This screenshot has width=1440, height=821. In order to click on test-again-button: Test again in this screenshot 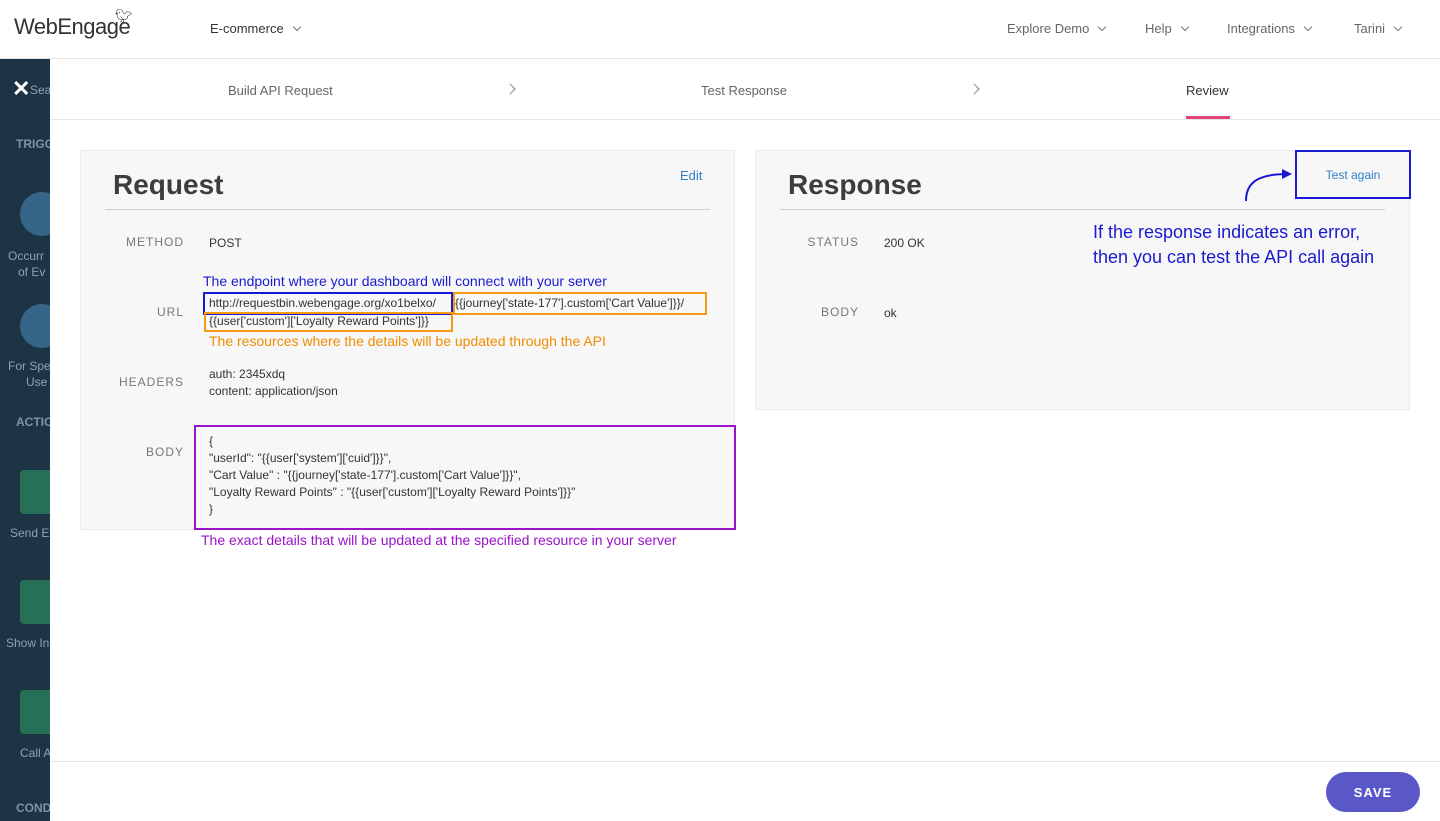, I will do `click(1353, 174)`.